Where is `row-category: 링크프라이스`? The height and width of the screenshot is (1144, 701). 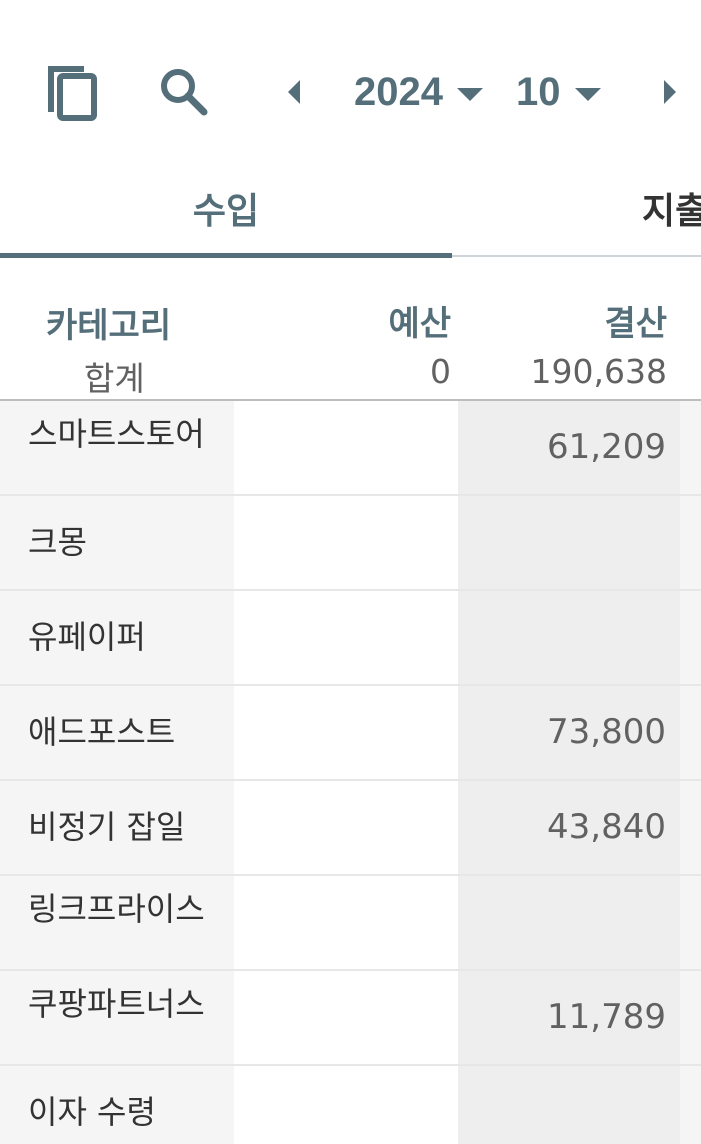
row-category: 링크프라이스 is located at coordinates (117, 922).